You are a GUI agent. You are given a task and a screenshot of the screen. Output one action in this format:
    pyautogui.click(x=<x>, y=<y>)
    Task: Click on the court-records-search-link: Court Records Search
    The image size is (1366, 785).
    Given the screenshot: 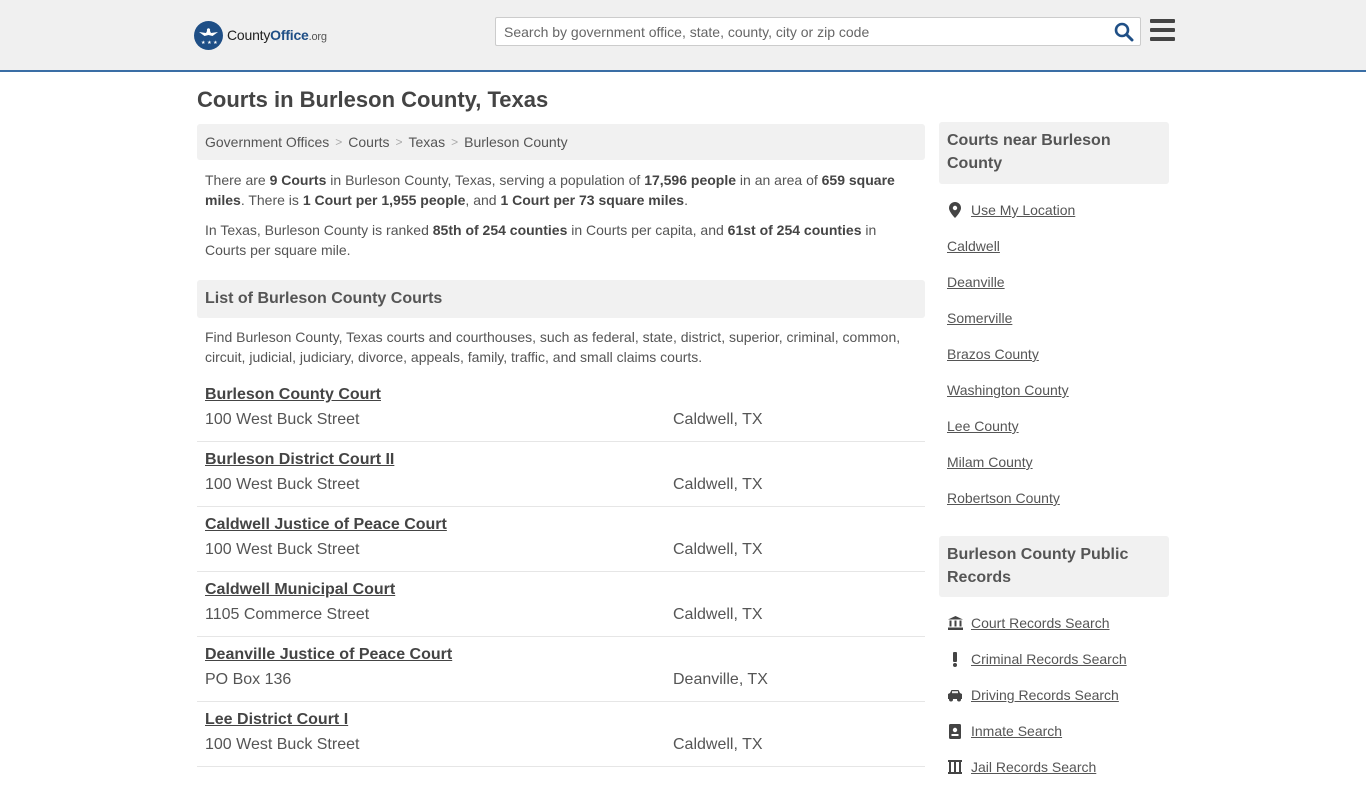 What is the action you would take?
    pyautogui.click(x=1040, y=623)
    